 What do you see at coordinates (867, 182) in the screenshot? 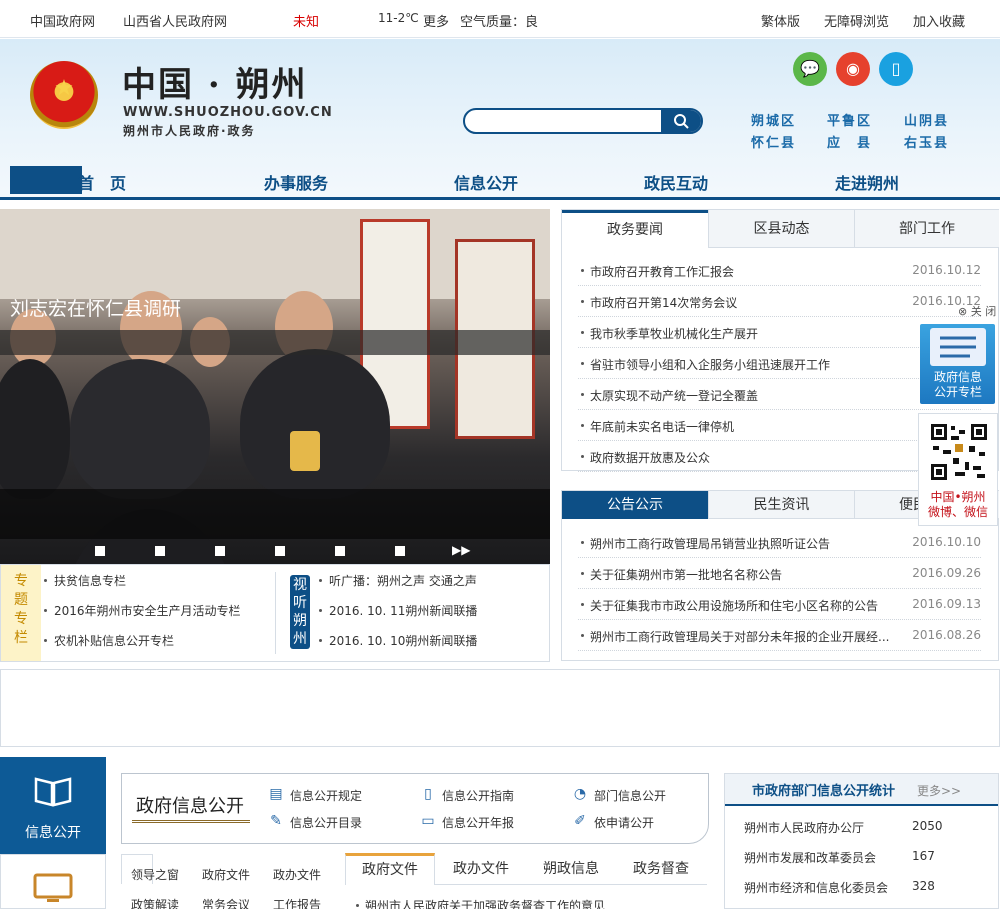
I see `nav-item-about-shuozhou: 走进朔州` at bounding box center [867, 182].